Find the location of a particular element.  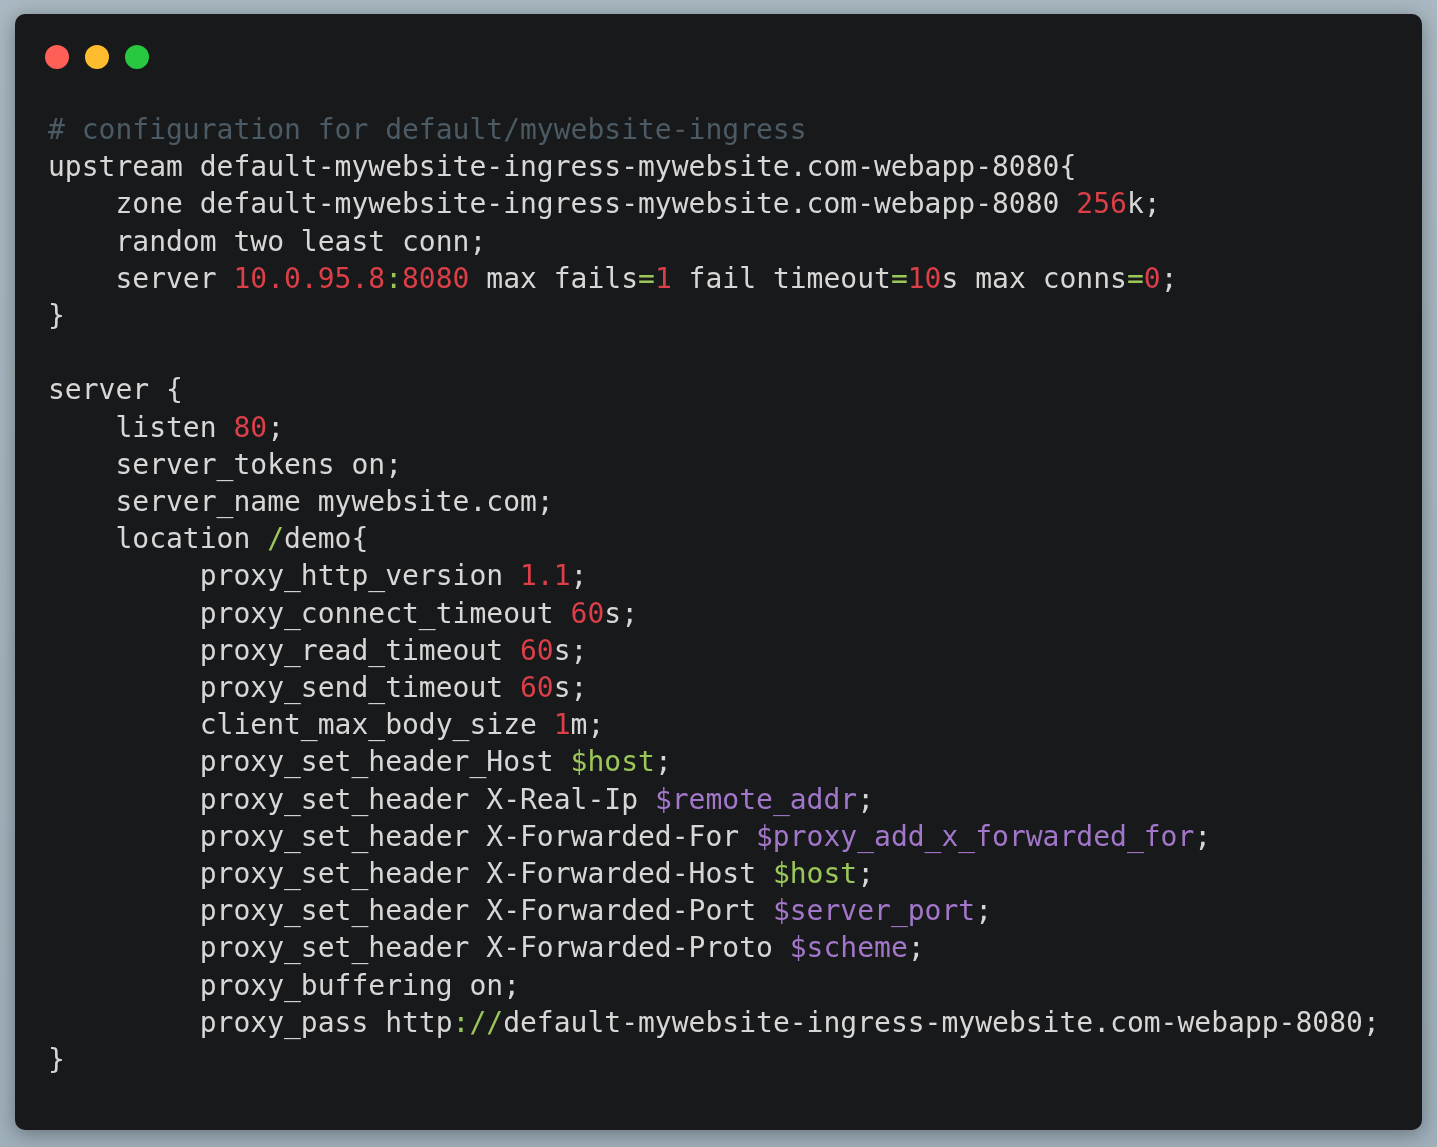

code-line: server { is located at coordinates (115, 390).